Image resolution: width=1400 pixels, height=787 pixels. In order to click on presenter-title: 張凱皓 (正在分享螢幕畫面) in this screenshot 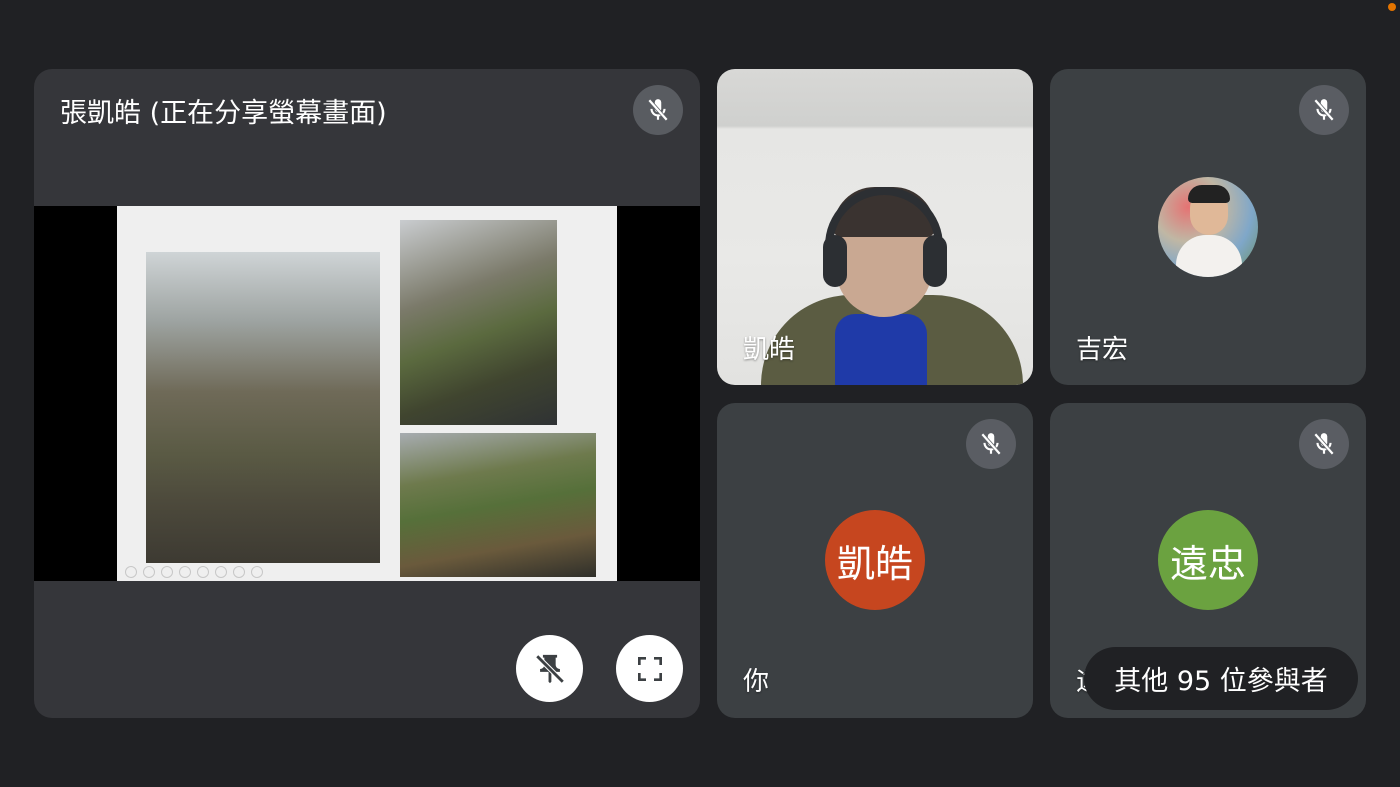, I will do `click(223, 113)`.